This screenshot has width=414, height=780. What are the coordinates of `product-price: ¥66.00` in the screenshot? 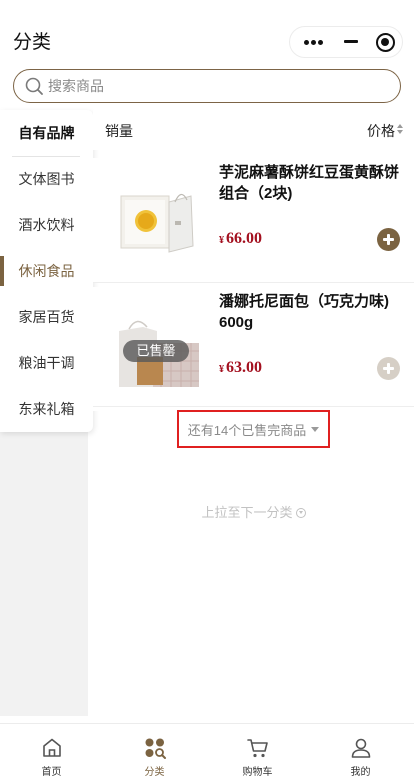 It's located at (240, 239).